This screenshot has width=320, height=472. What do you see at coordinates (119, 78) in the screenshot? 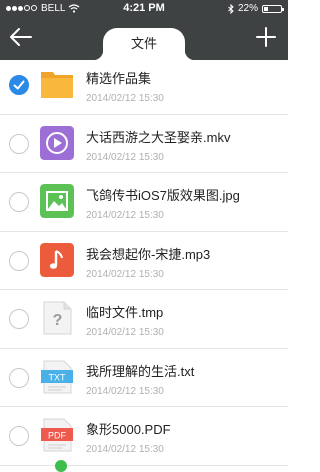
I see `file-name: 精选作品集` at bounding box center [119, 78].